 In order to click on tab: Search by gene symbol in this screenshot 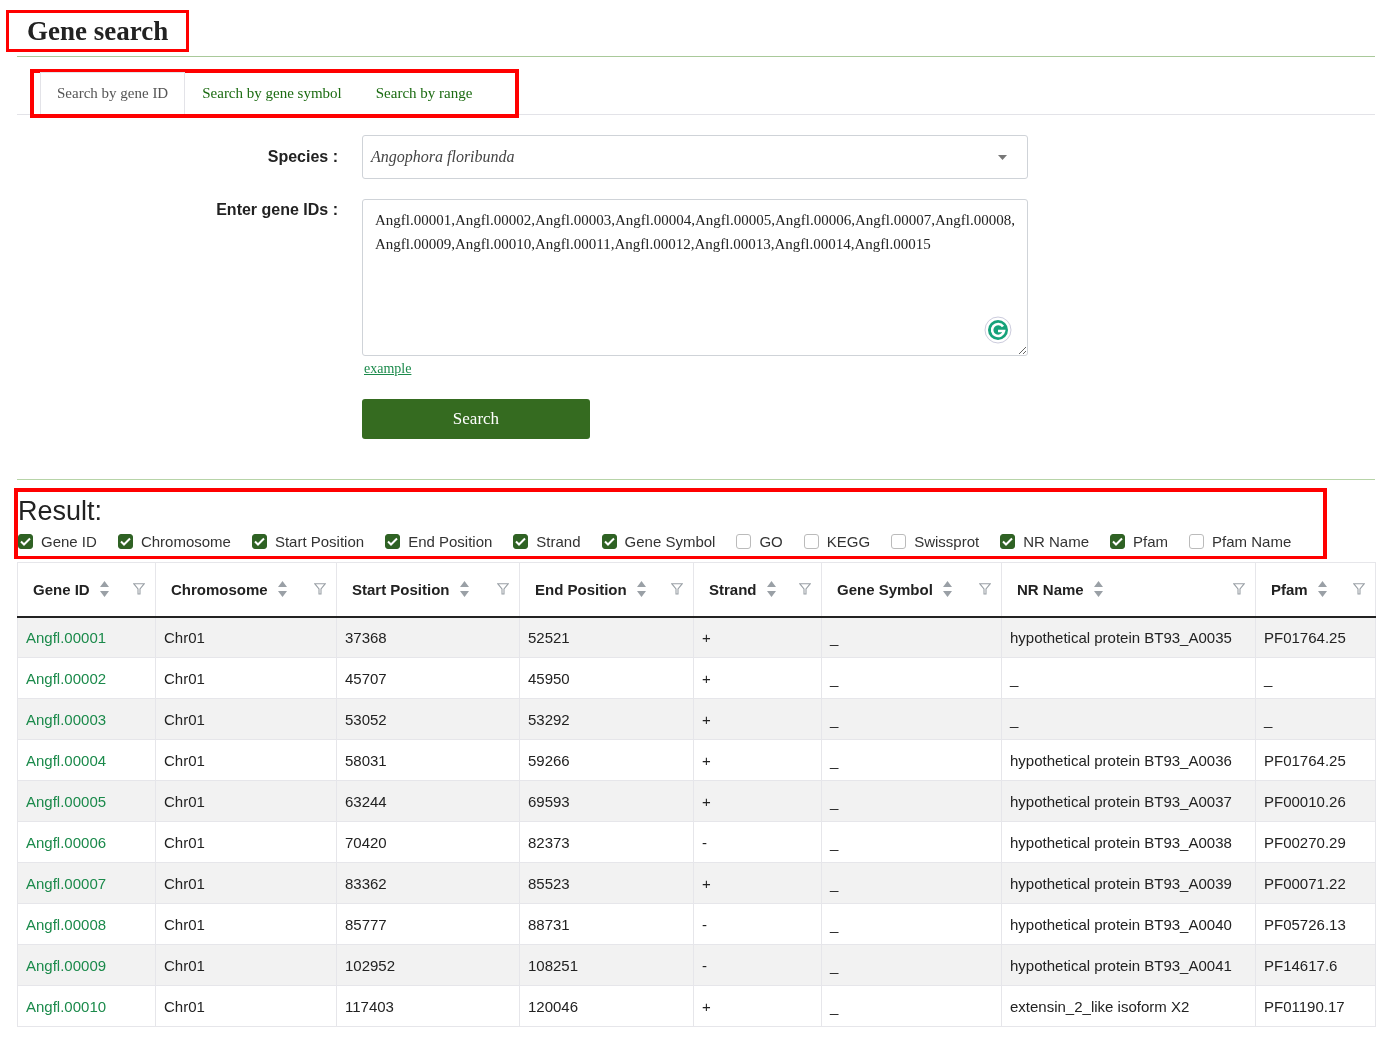, I will do `click(272, 93)`.